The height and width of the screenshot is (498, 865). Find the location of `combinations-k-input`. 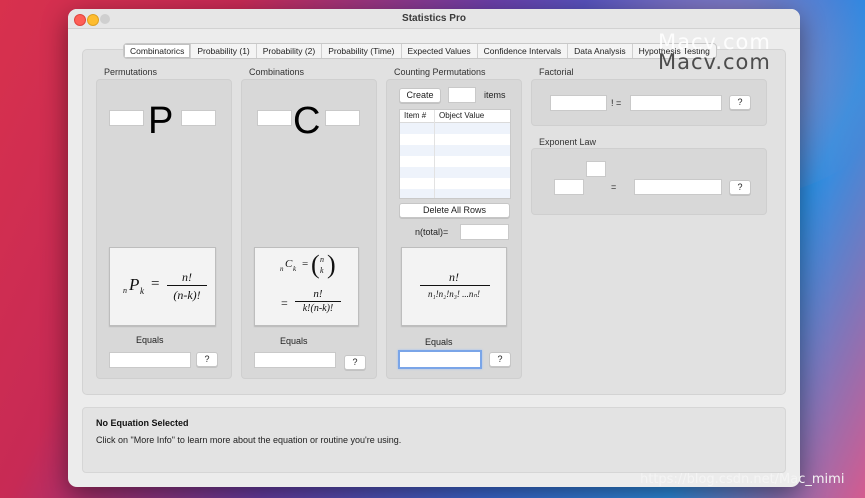

combinations-k-input is located at coordinates (342, 118).